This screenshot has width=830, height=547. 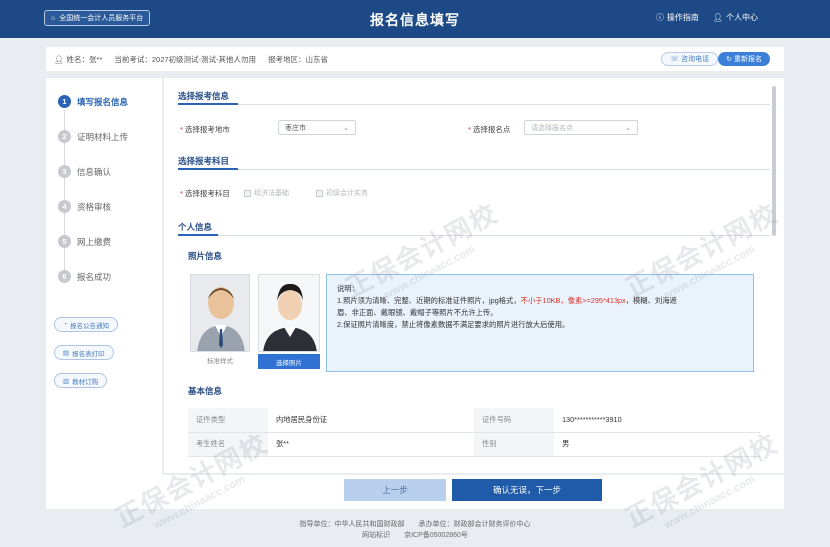 What do you see at coordinates (84, 206) in the screenshot?
I see `step-4: 4 资格审核` at bounding box center [84, 206].